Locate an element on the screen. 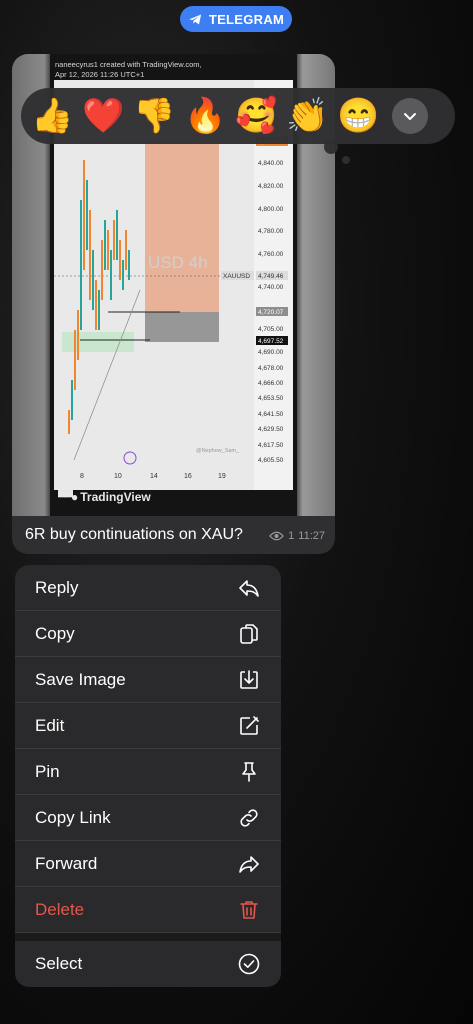 This screenshot has height=1024, width=473. menu-item-delete: Delete is located at coordinates (148, 910).